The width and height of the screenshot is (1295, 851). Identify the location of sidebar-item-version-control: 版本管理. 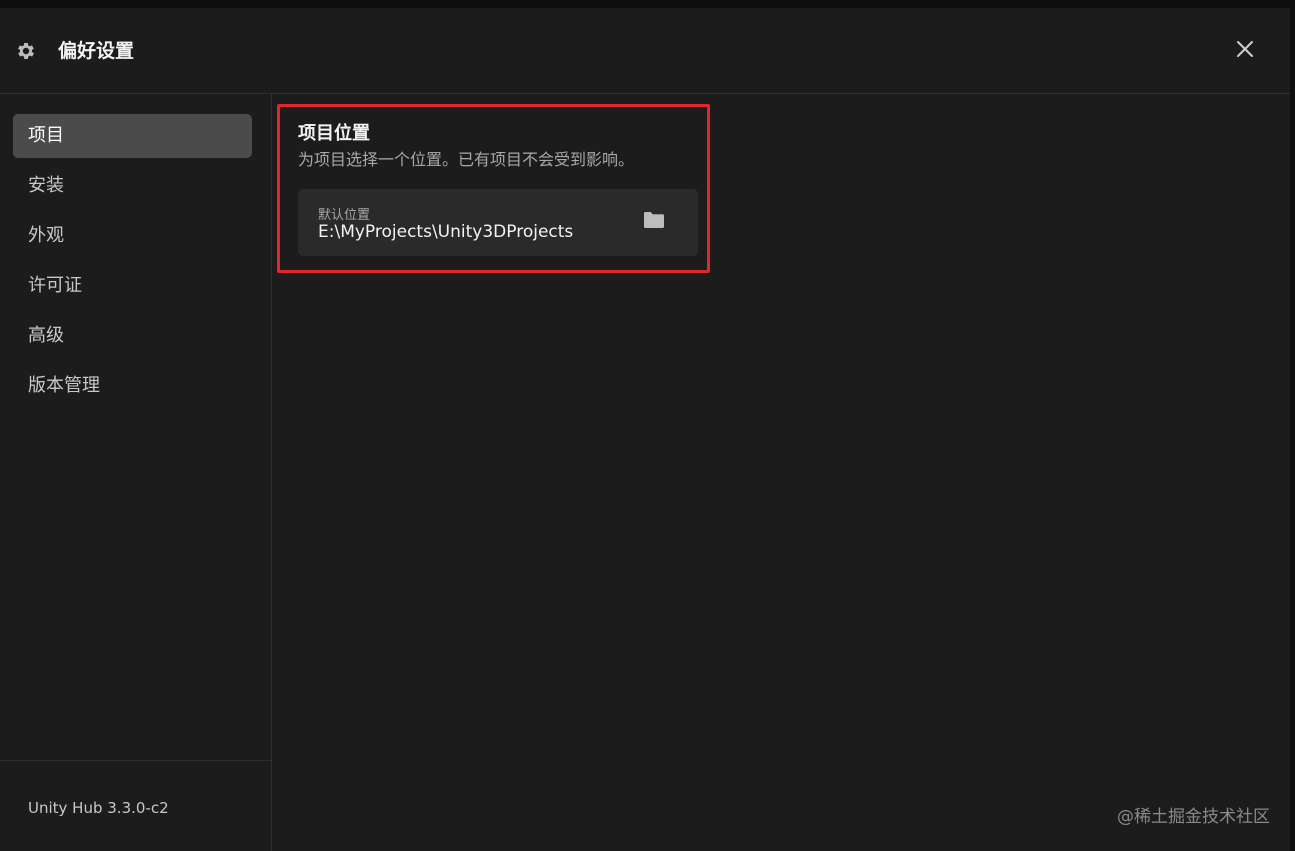
(132, 386).